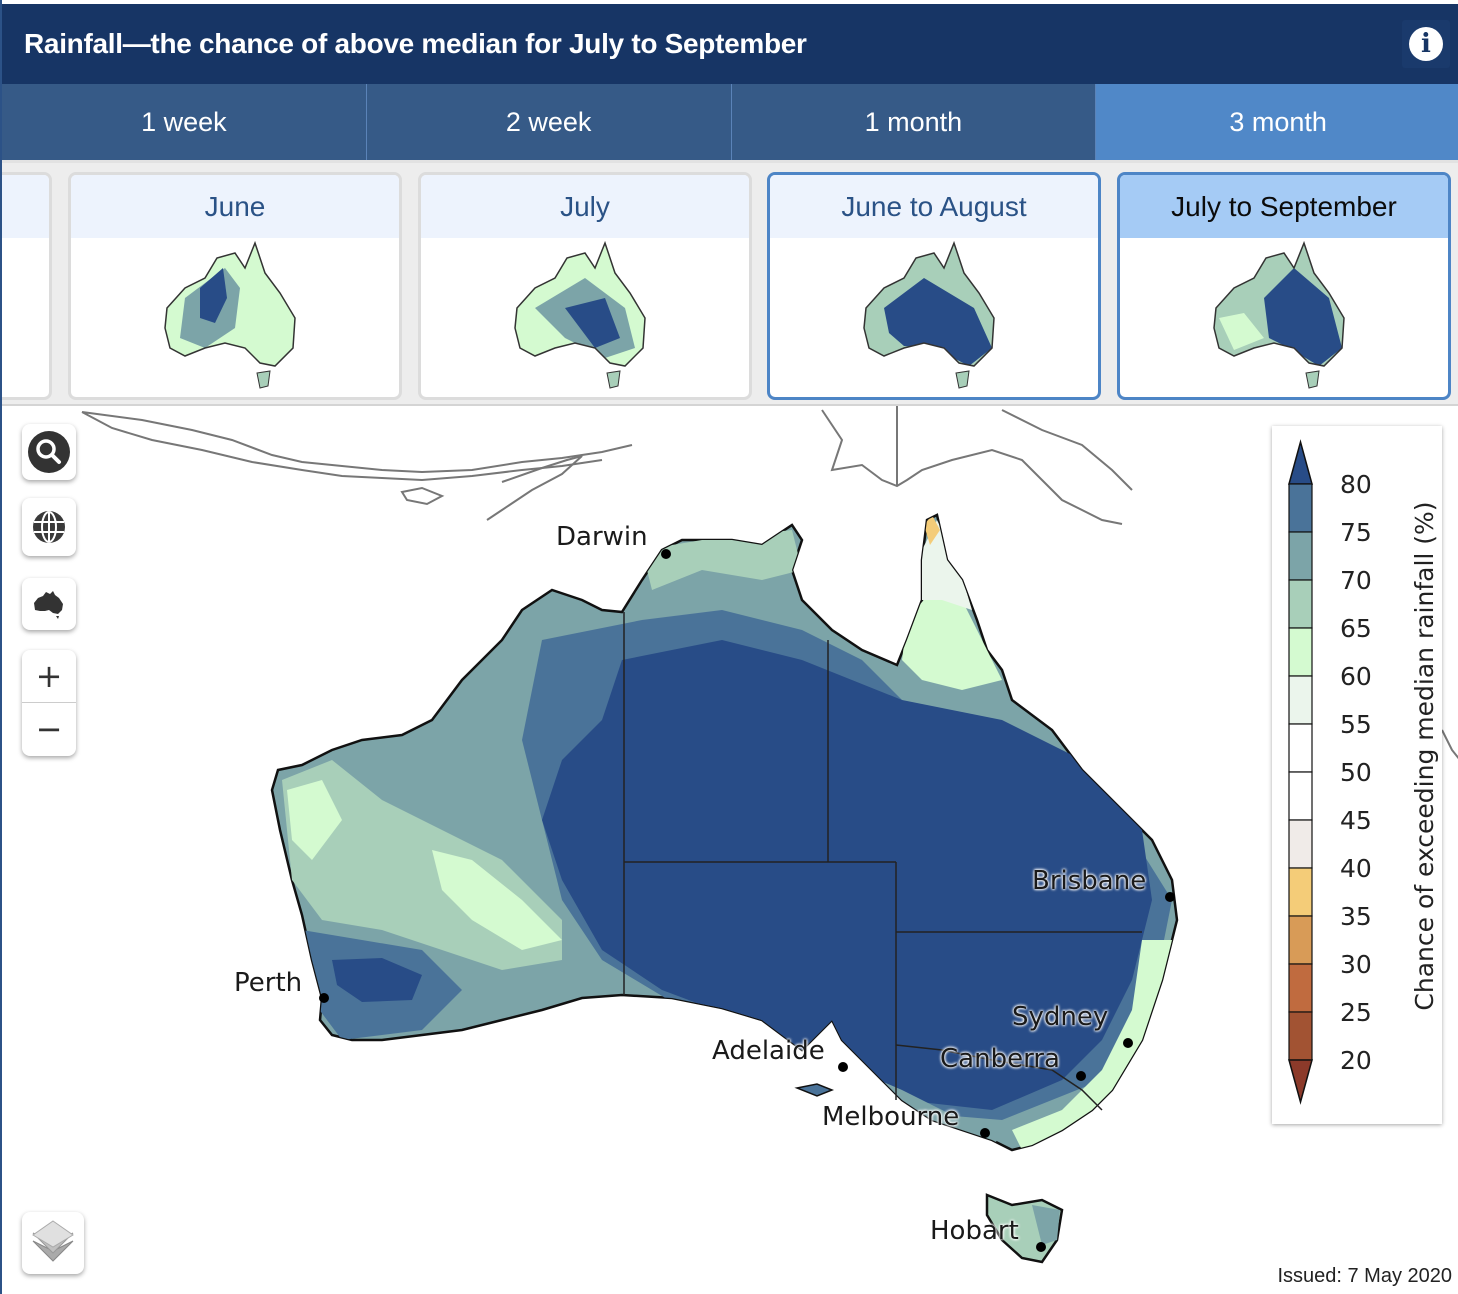 The width and height of the screenshot is (1458, 1294). Describe the element at coordinates (1356, 964) in the screenshot. I see `colorbar-tick-label: 30` at that location.